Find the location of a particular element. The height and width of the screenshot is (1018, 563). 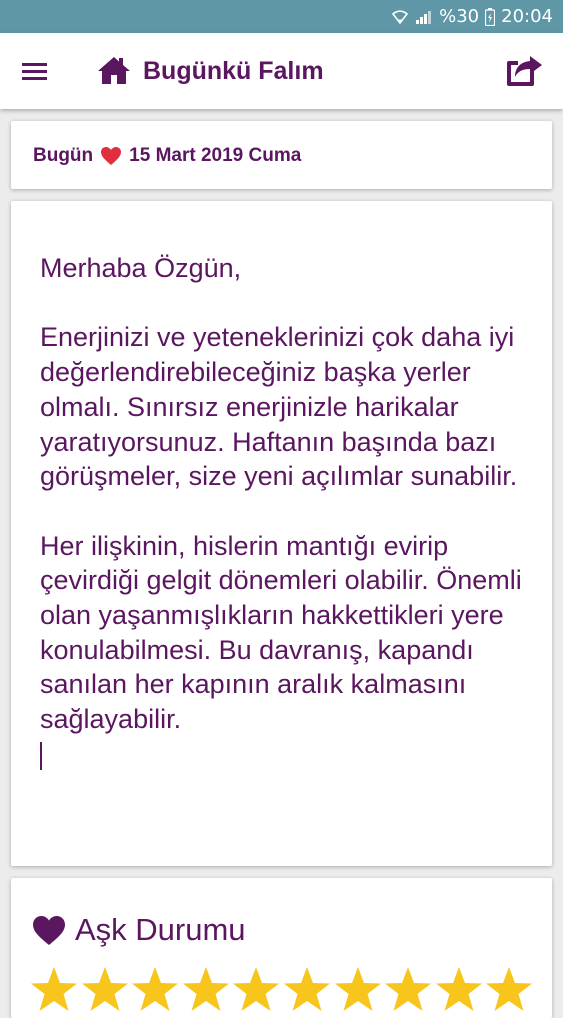

greeting: Merhaba Özgün, is located at coordinates (141, 268).